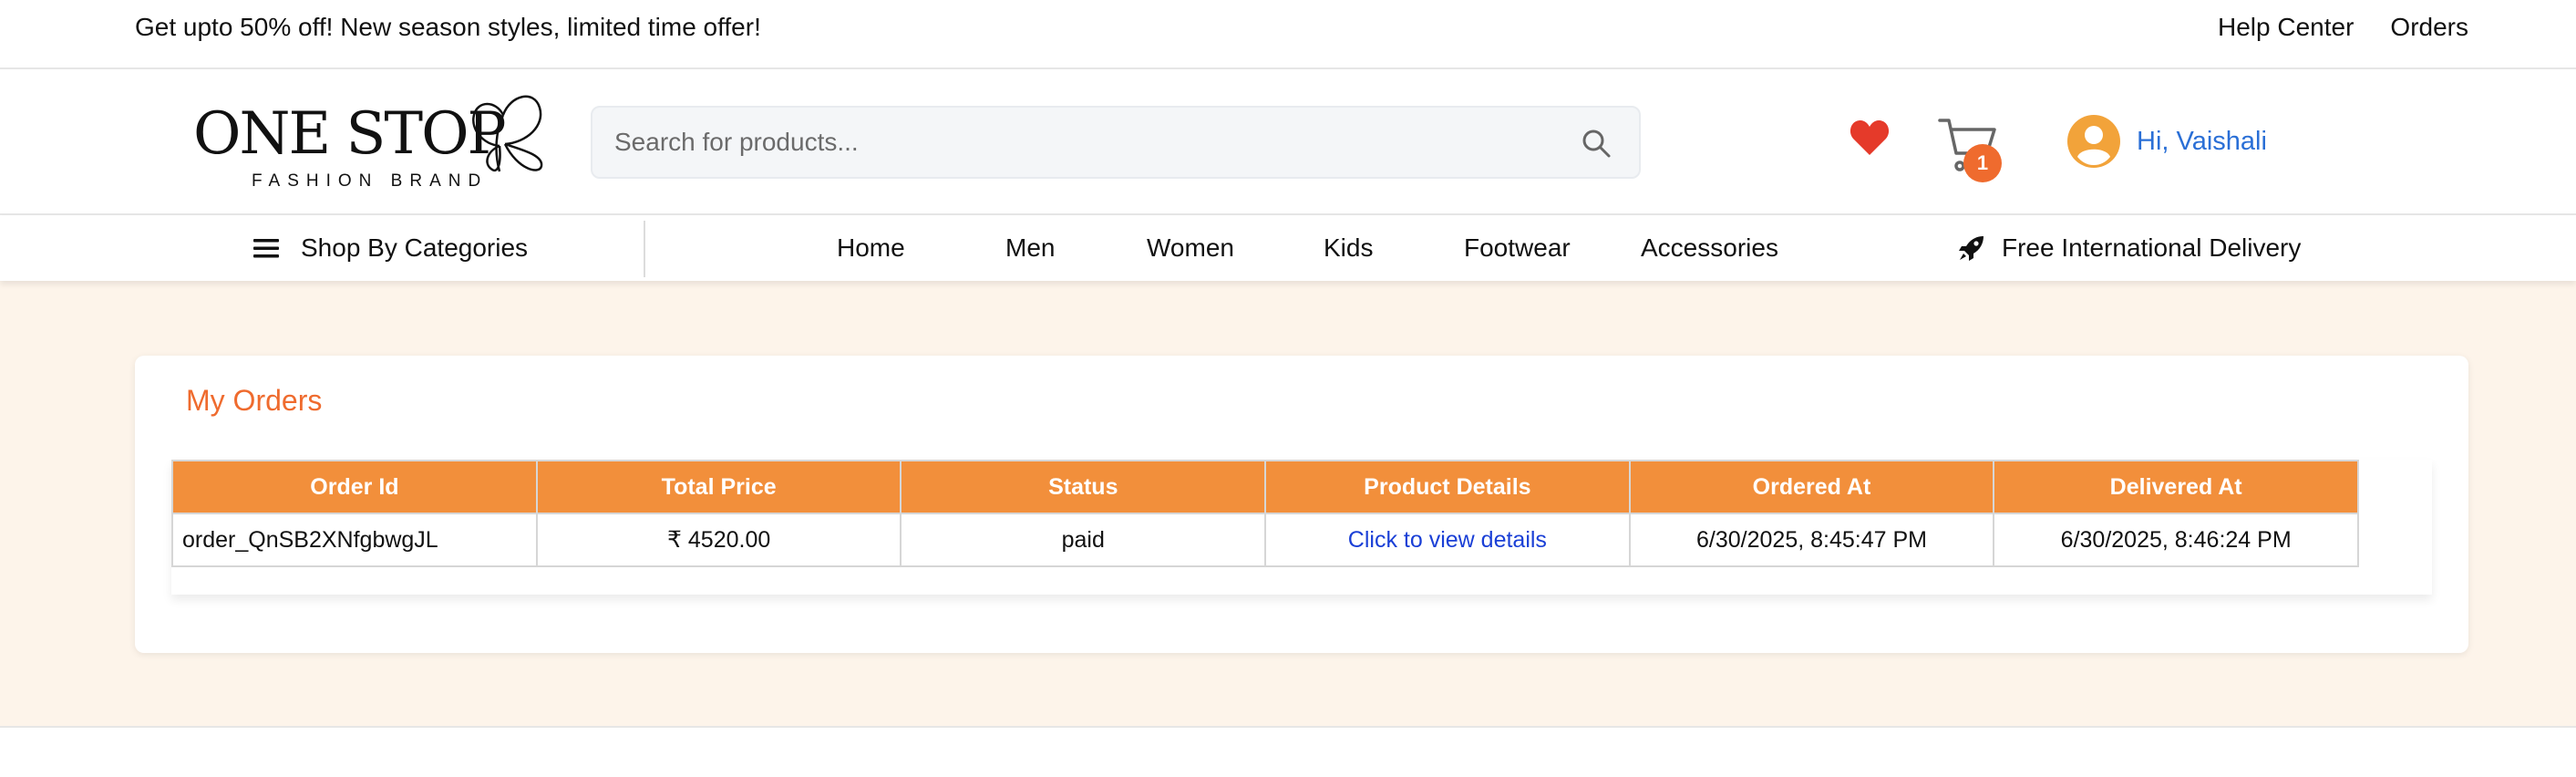 Image resolution: width=2576 pixels, height=777 pixels. What do you see at coordinates (2202, 141) in the screenshot?
I see `user-greeting: Hi, Vaishali` at bounding box center [2202, 141].